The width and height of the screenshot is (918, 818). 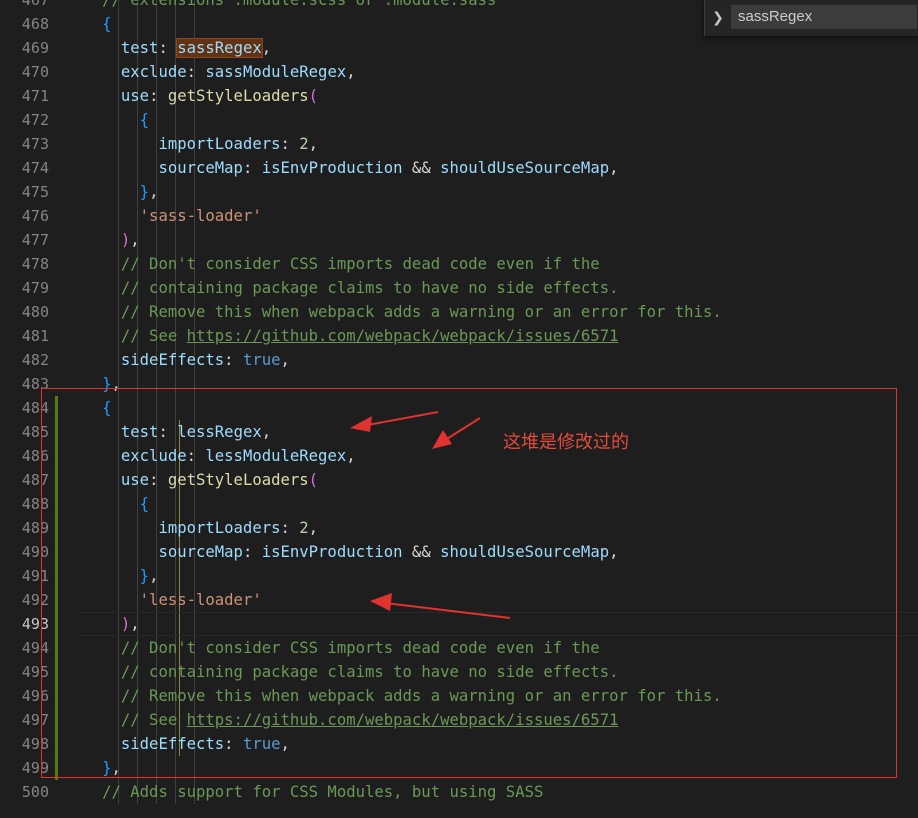 I want to click on code-text: exclude: sassModuleRegex,, so click(x=191, y=72).